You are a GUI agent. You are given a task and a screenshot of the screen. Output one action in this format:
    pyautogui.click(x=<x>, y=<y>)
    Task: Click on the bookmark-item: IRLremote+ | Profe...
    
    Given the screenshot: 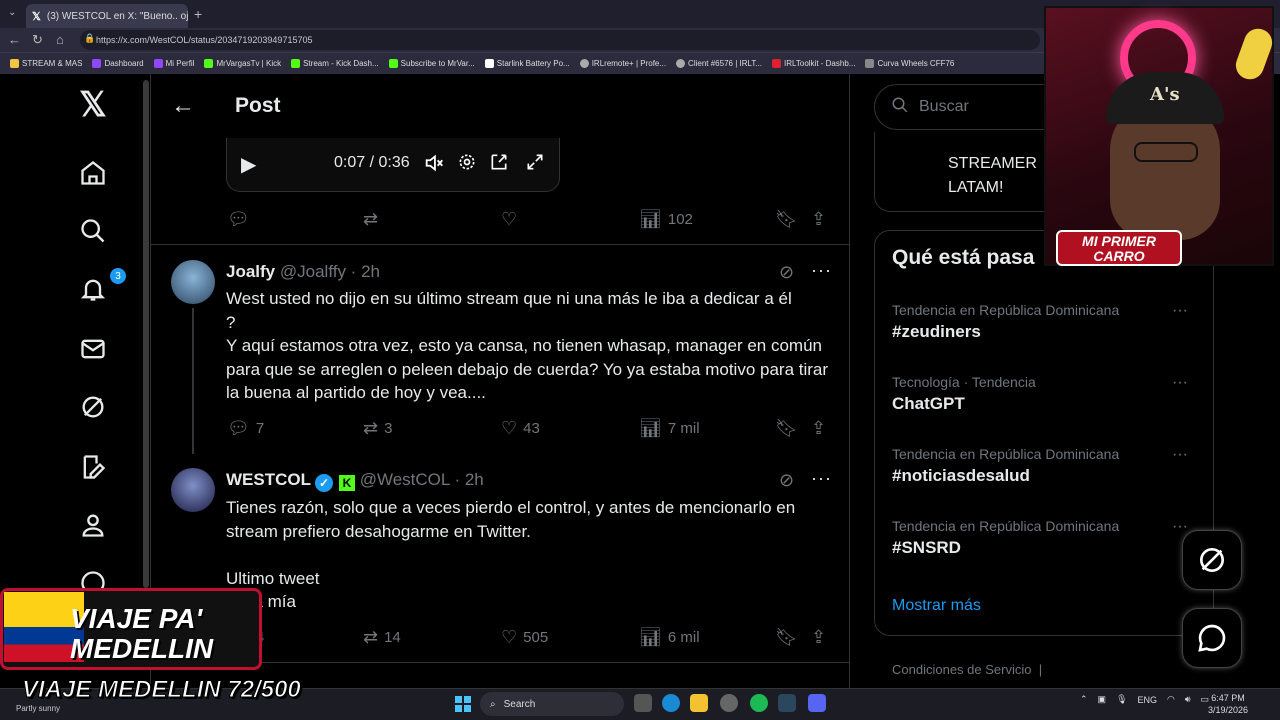 What is the action you would take?
    pyautogui.click(x=622, y=63)
    